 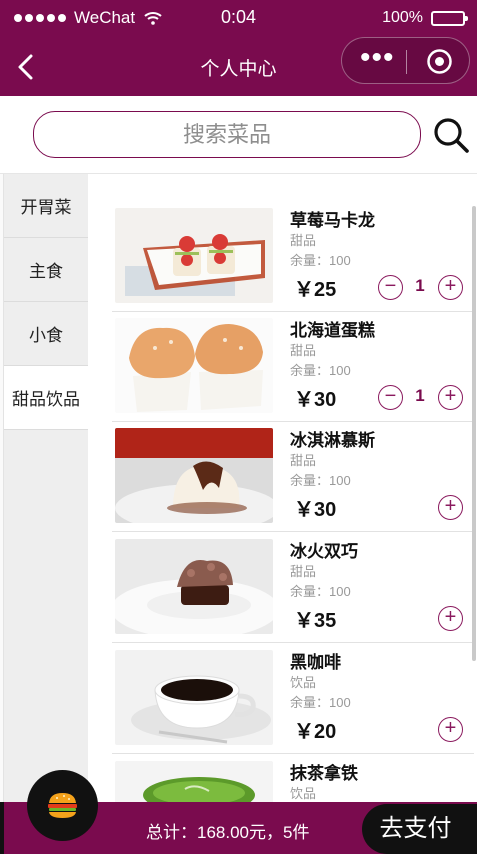 What do you see at coordinates (419, 829) in the screenshot?
I see `pay-button: 去支付` at bounding box center [419, 829].